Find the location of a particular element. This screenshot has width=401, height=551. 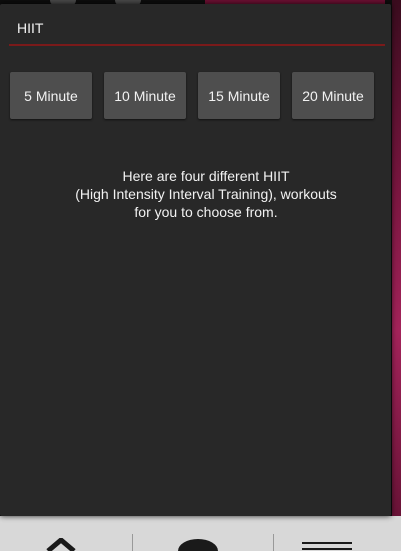

description-line: for you to choose from. is located at coordinates (206, 212).